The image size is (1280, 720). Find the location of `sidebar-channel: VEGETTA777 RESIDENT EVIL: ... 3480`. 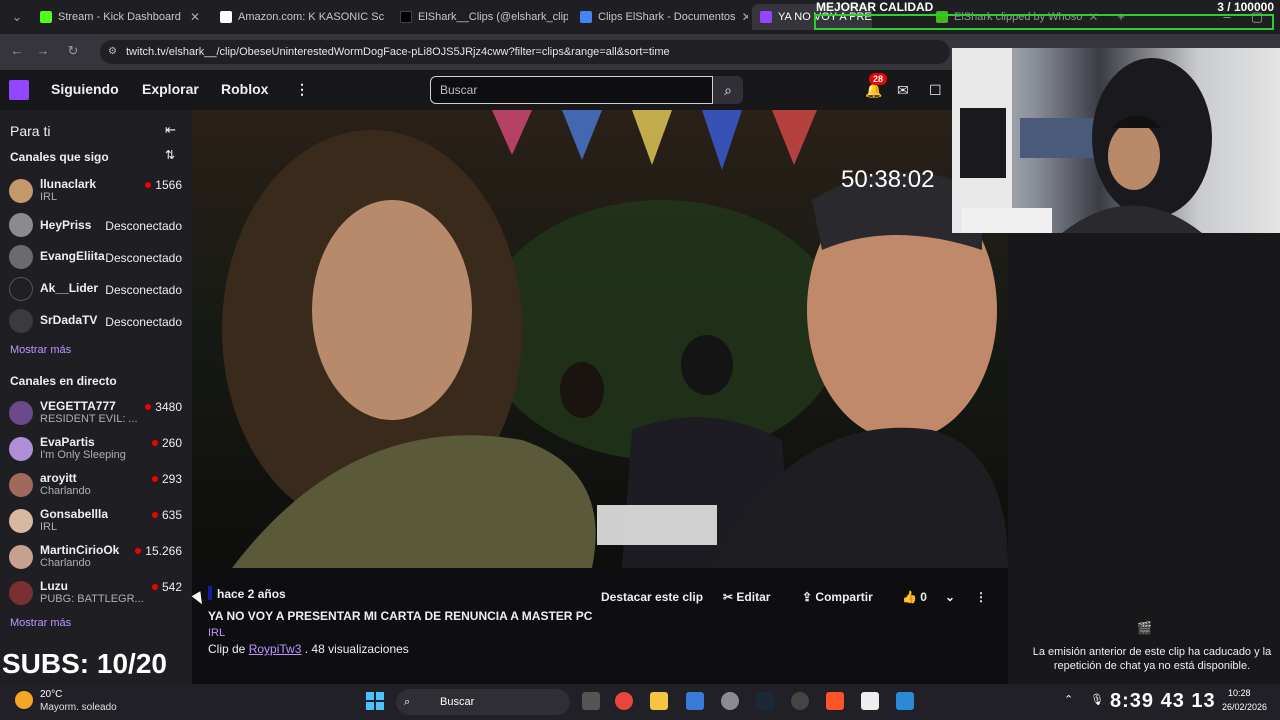

sidebar-channel: VEGETTA777 RESIDENT EVIL: ... 3480 is located at coordinates (98, 414).